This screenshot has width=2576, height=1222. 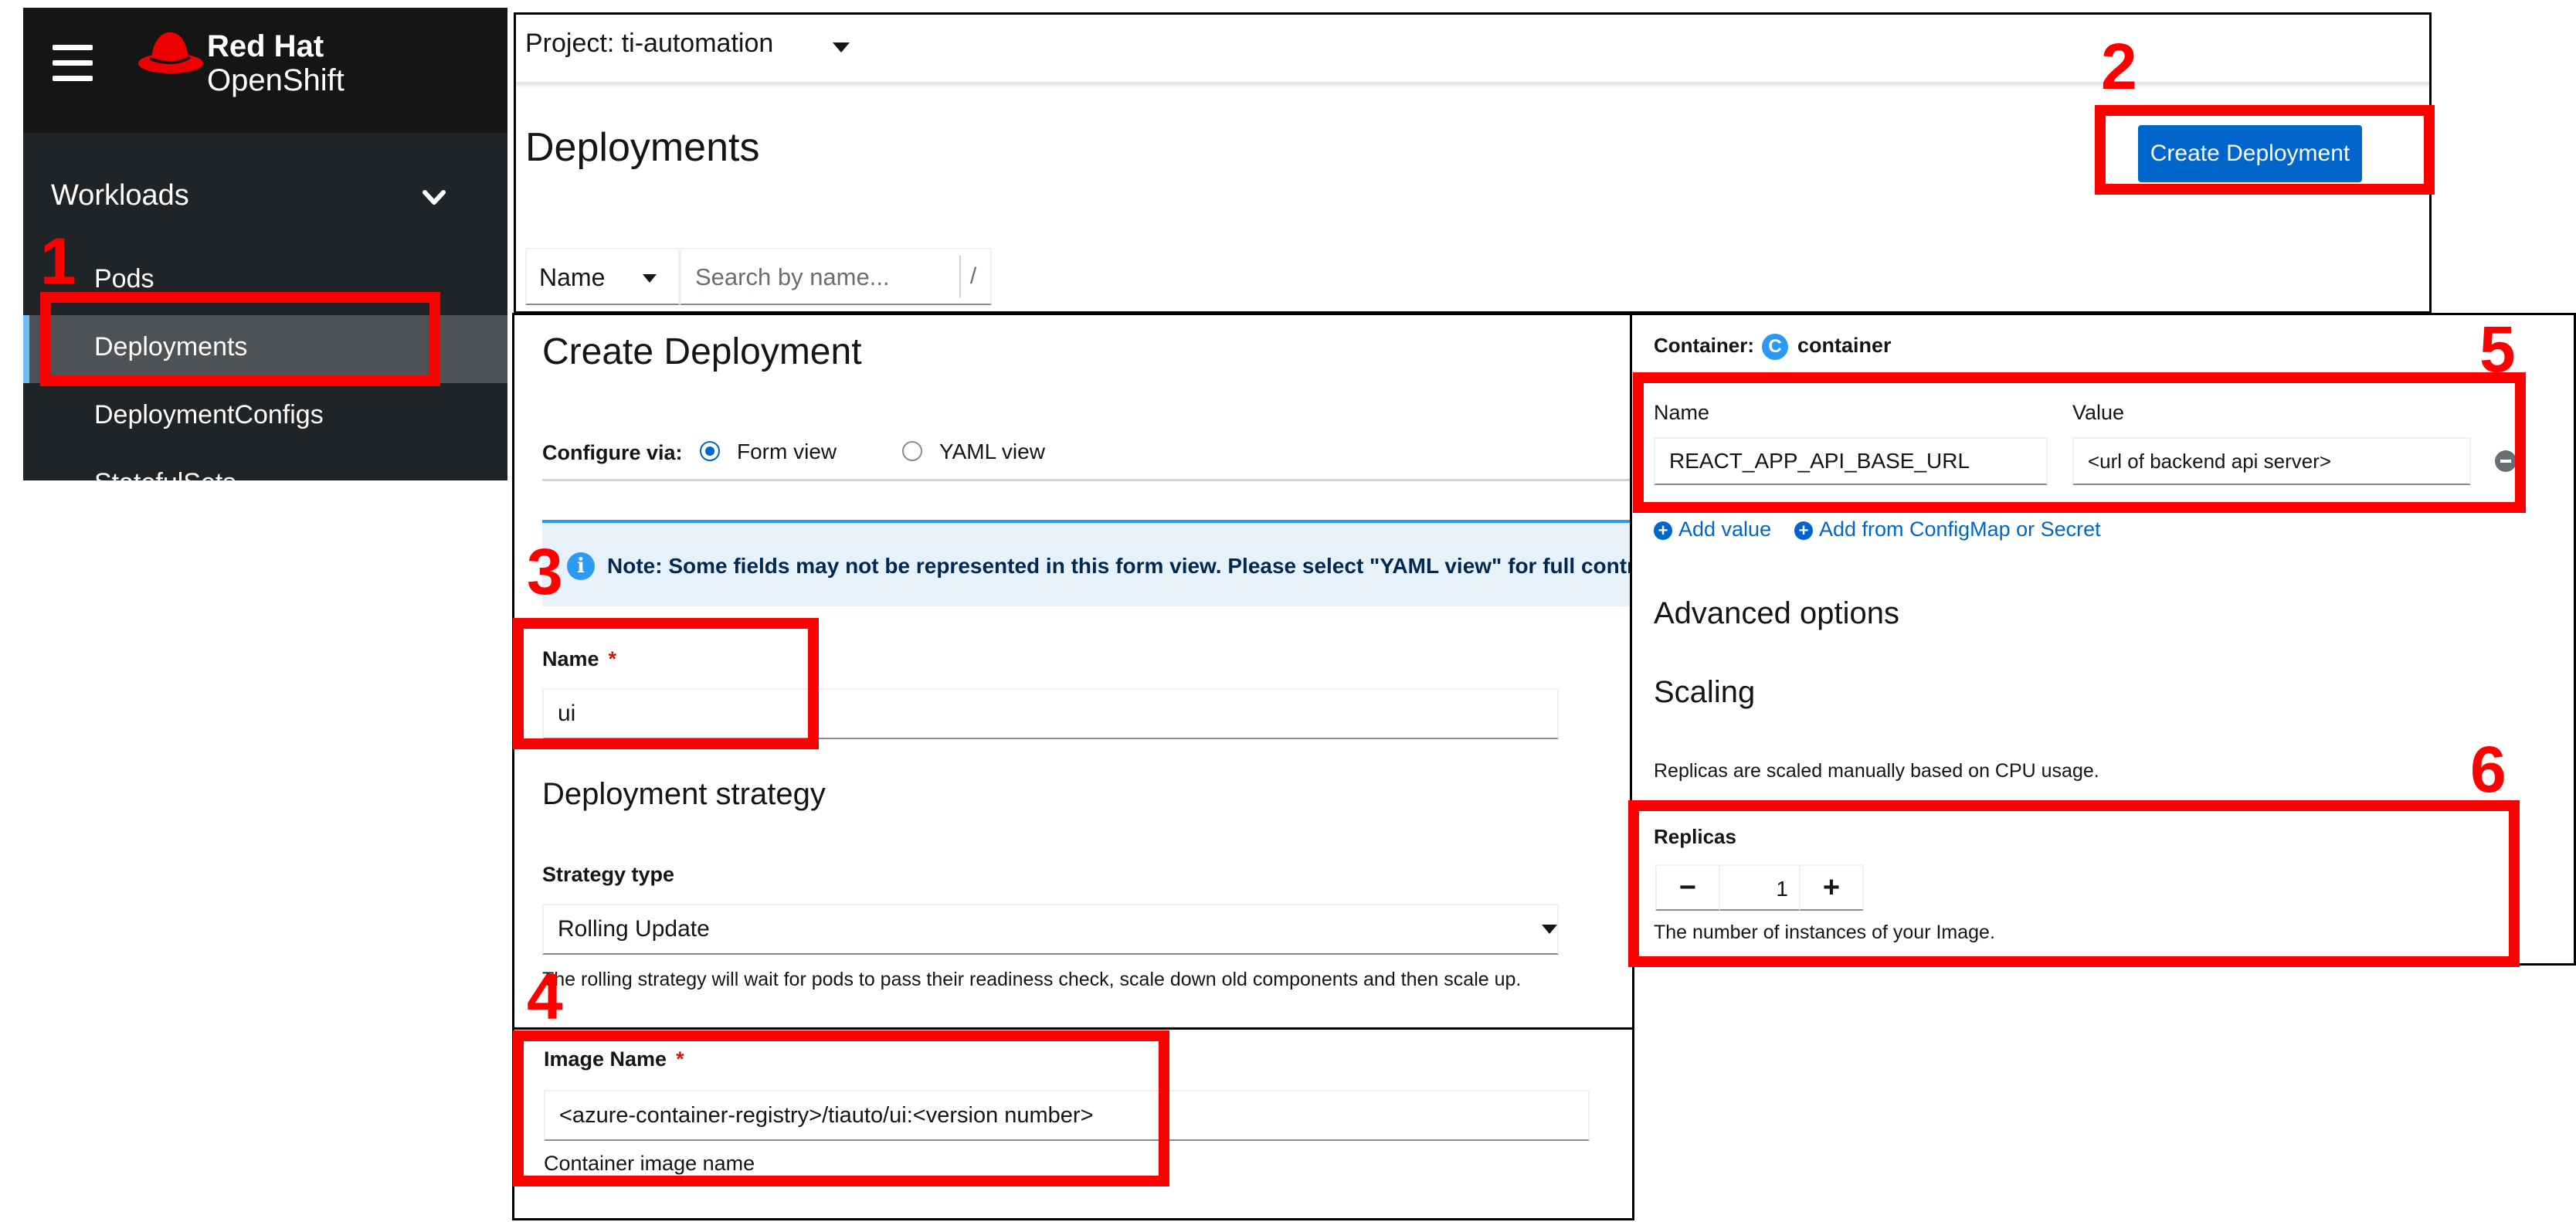 I want to click on sidebar-item-label: StatefulSets, so click(x=165, y=474).